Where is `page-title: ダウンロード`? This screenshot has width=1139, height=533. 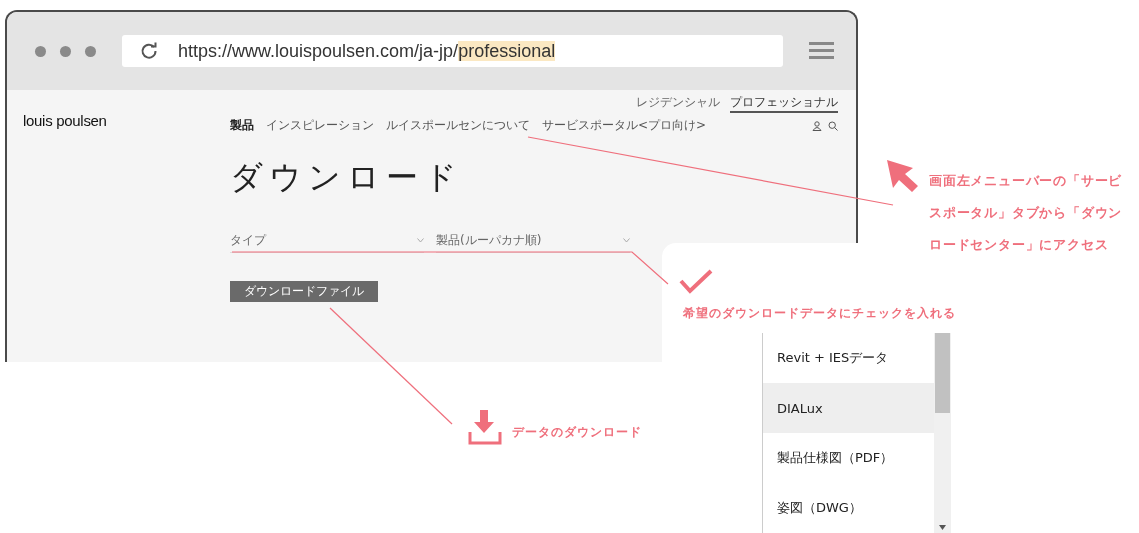
page-title: ダウンロード is located at coordinates (346, 177).